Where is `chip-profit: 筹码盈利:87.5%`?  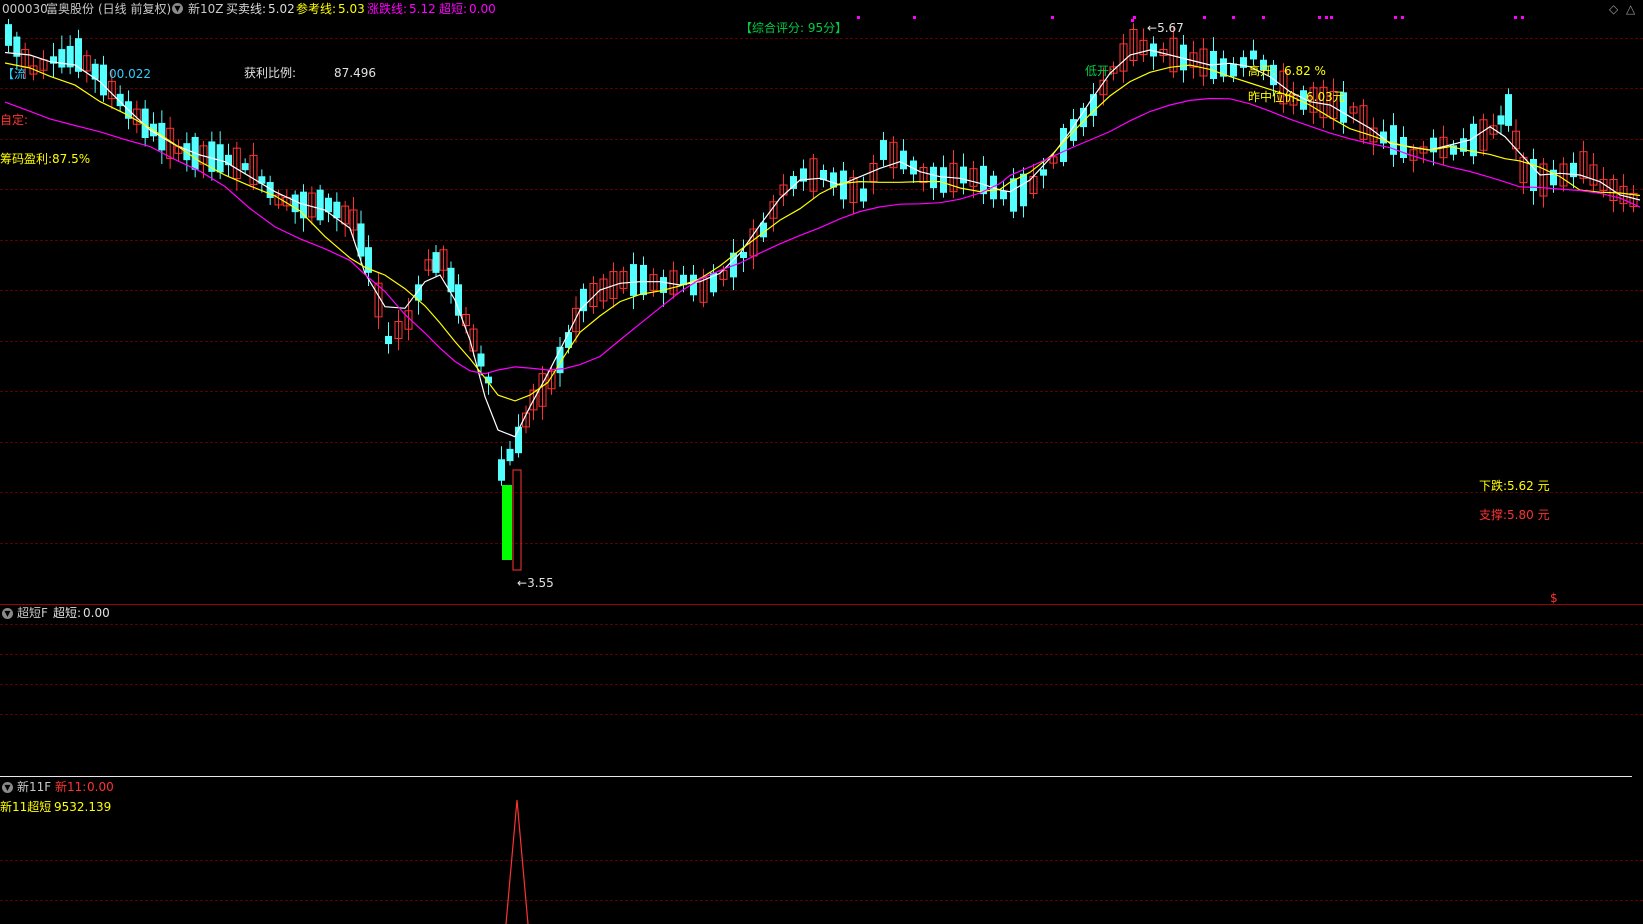
chip-profit: 筹码盈利:87.5% is located at coordinates (45, 159).